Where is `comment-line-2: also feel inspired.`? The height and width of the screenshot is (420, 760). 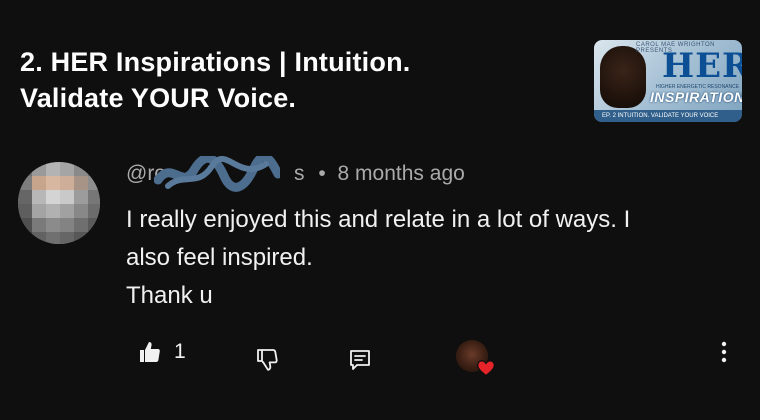
comment-line-2: also feel inspired. is located at coordinates (219, 257).